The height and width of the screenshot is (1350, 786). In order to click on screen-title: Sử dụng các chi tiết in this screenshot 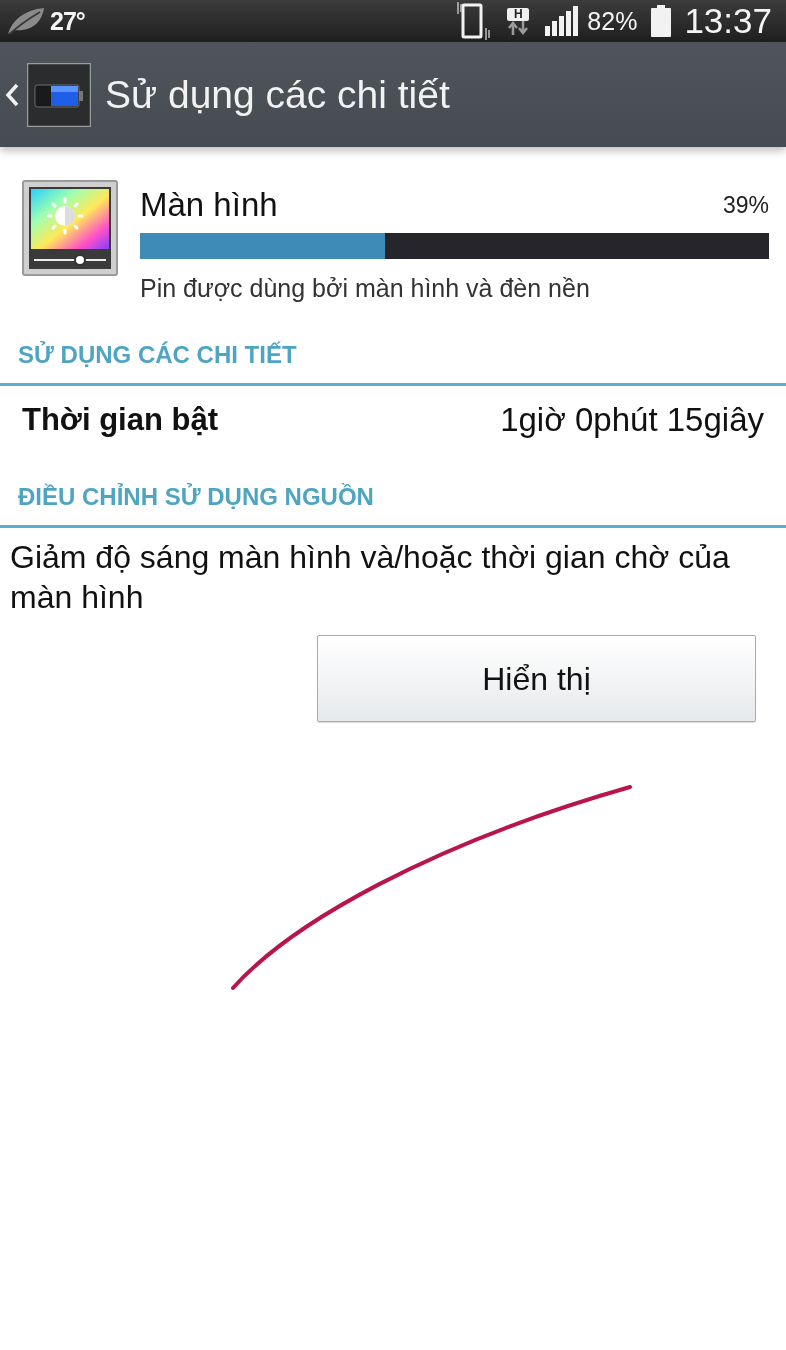, I will do `click(277, 94)`.